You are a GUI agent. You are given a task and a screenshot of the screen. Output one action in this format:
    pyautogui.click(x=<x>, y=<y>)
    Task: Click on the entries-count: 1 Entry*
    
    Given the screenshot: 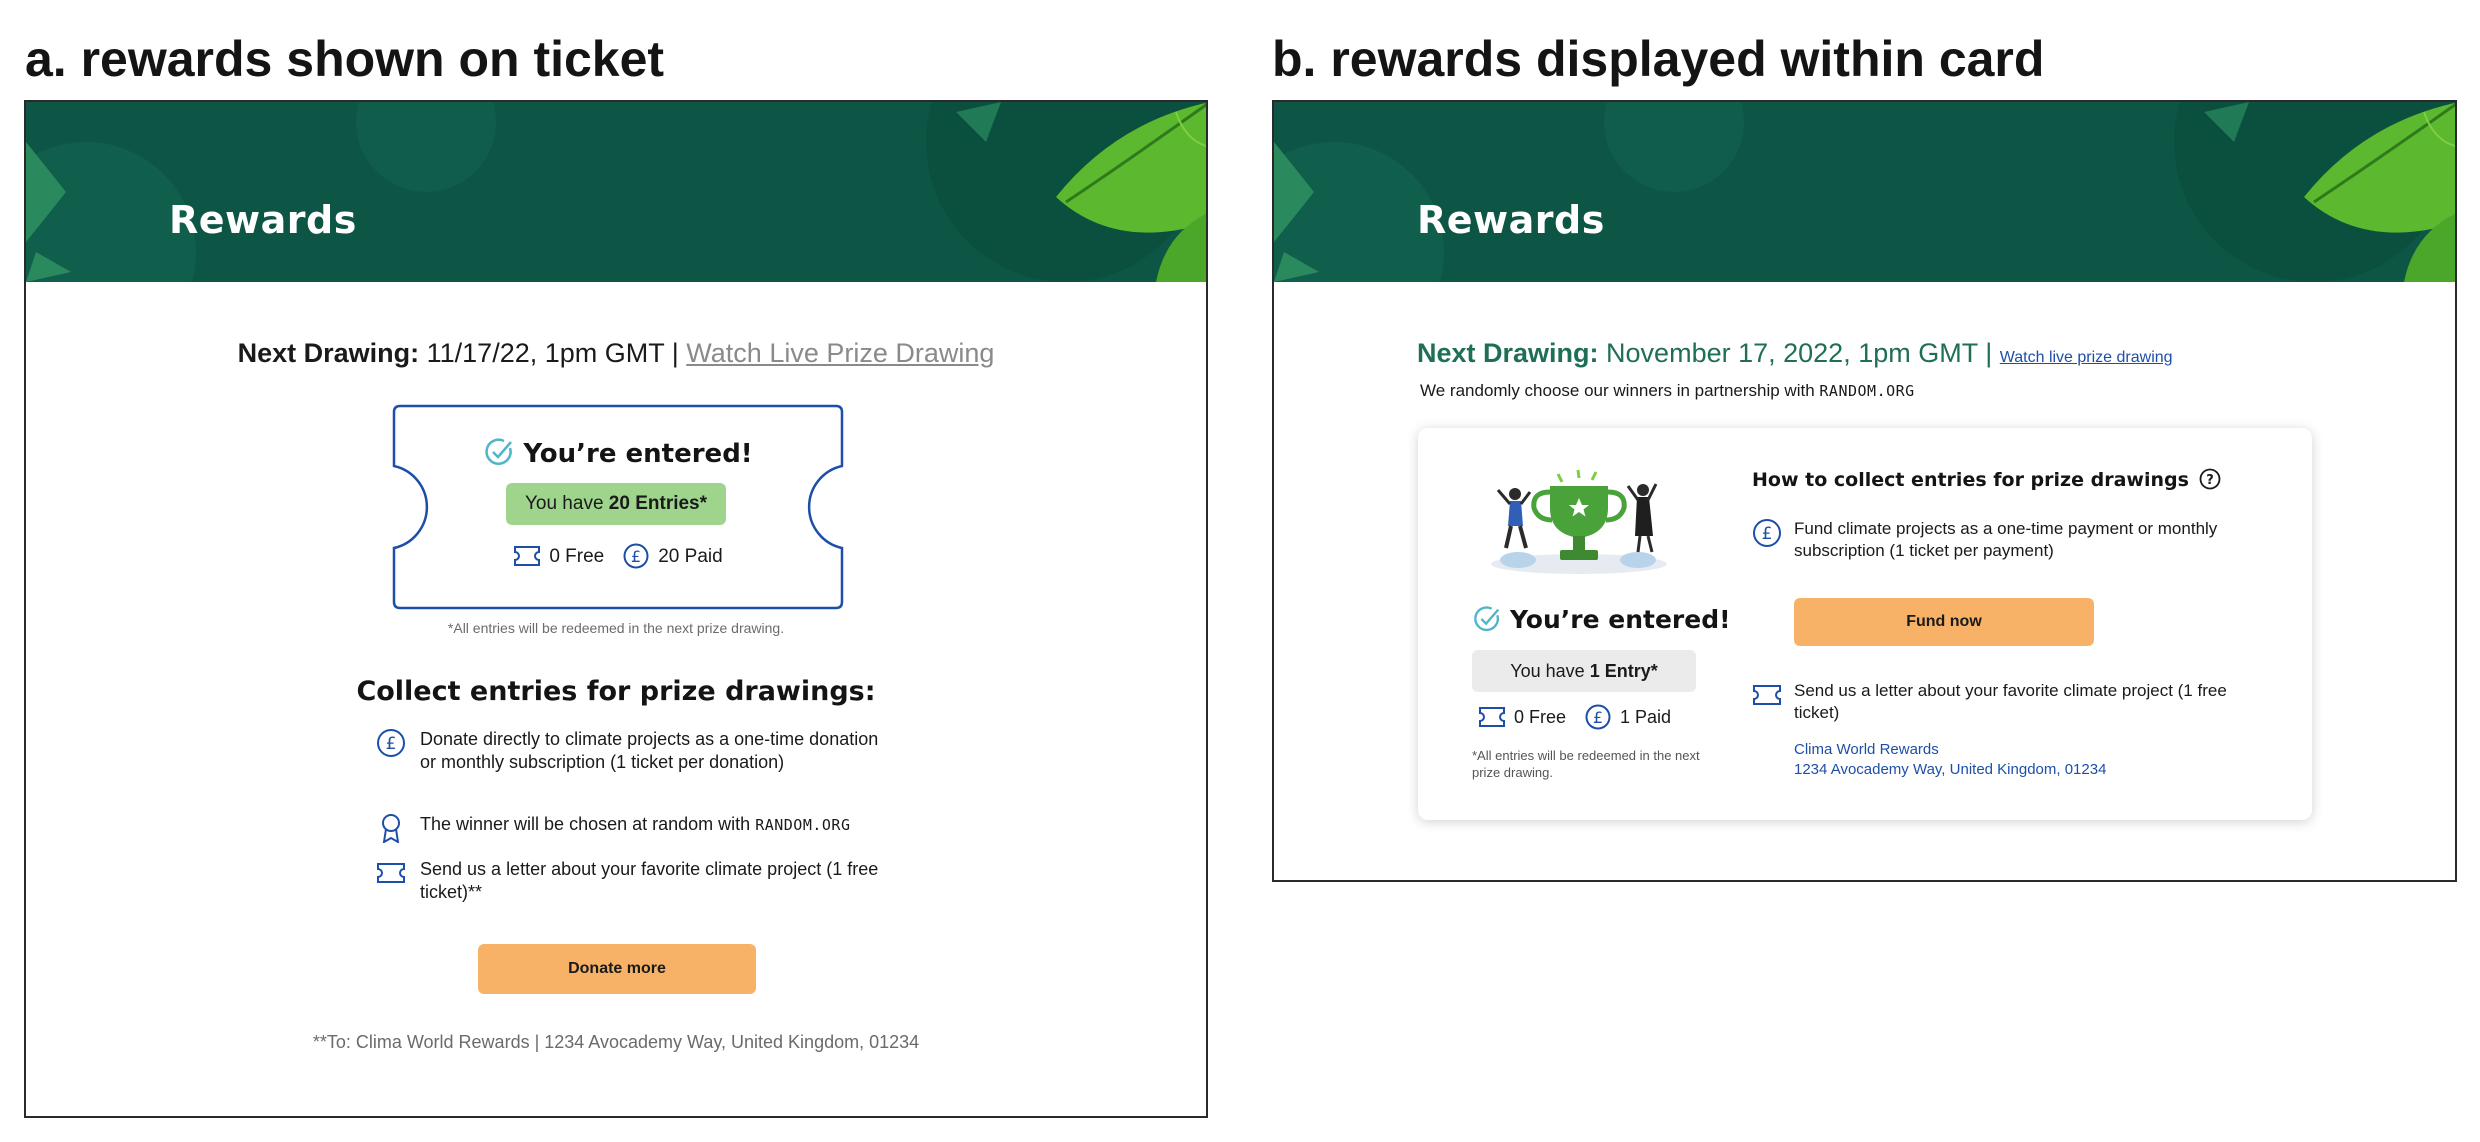 What is the action you would take?
    pyautogui.click(x=1623, y=671)
    